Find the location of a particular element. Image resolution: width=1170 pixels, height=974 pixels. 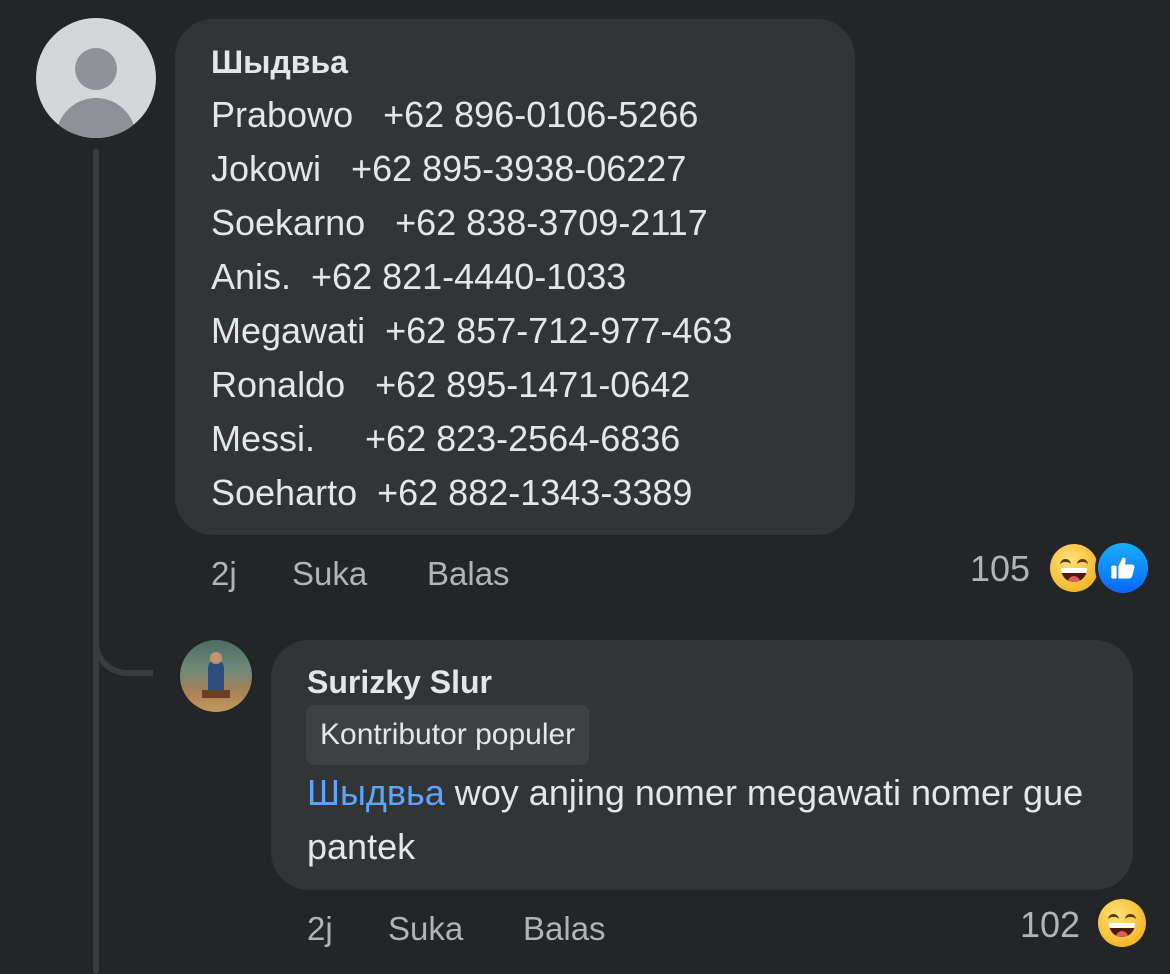

comment-line: Anis. +62 821-4440-1033 is located at coordinates (419, 276).